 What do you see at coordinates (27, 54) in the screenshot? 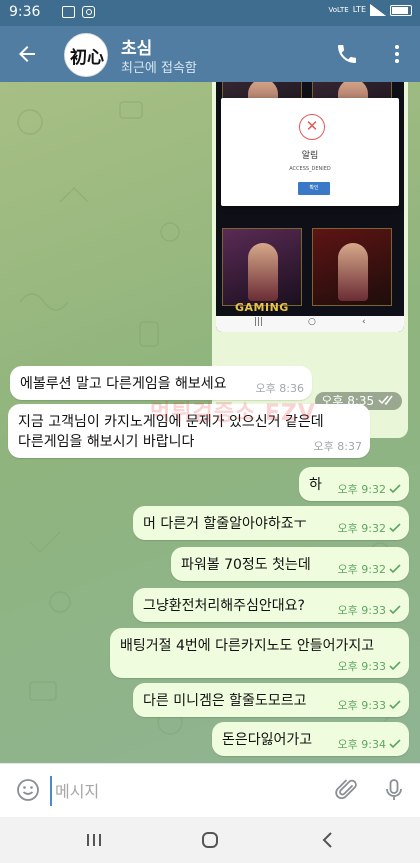
I see `back-arrow-icon` at bounding box center [27, 54].